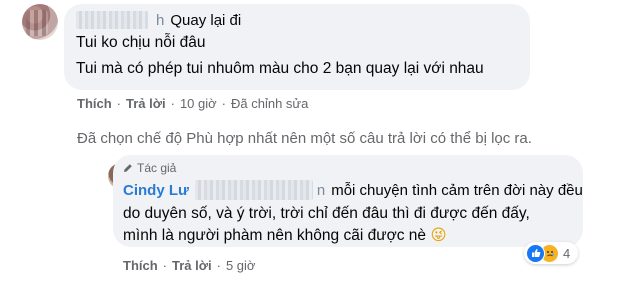  Describe the element at coordinates (438, 235) in the screenshot. I see `wink-tongue-emoji: 😜` at that location.